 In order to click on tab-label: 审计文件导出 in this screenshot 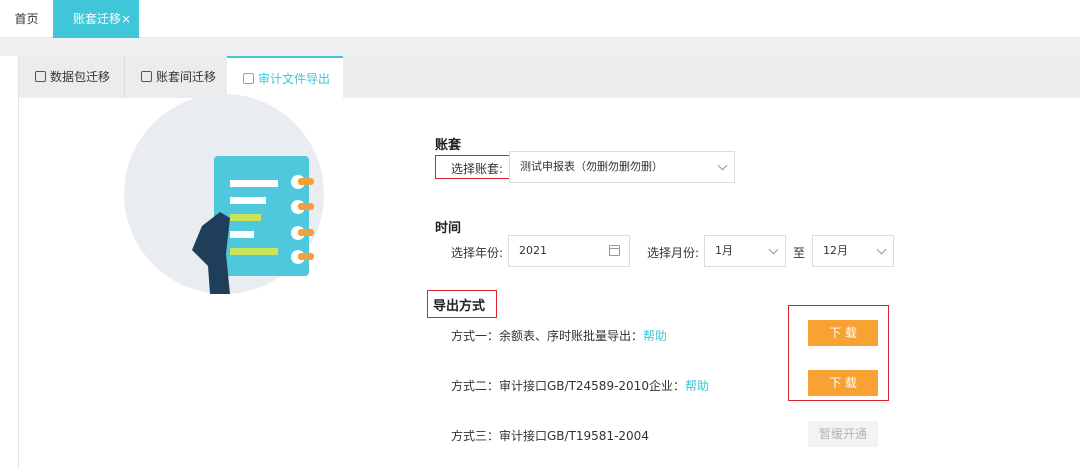, I will do `click(294, 79)`.